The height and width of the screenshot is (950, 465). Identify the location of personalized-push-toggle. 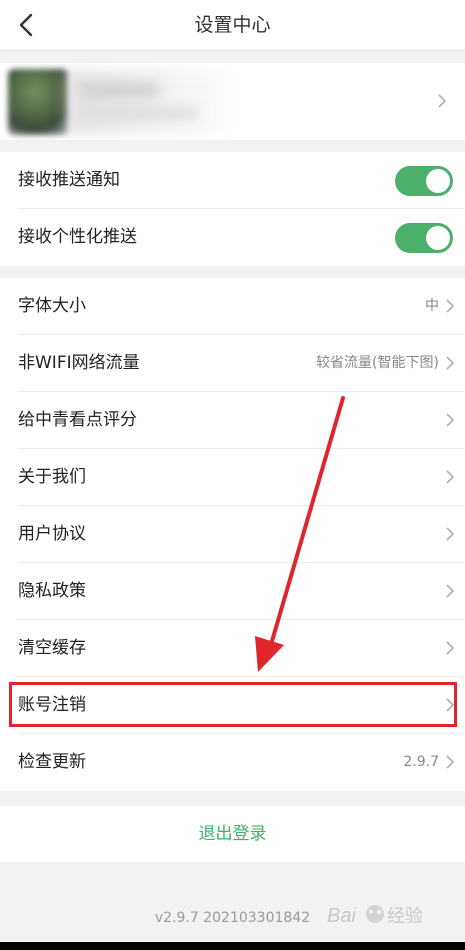
(424, 238).